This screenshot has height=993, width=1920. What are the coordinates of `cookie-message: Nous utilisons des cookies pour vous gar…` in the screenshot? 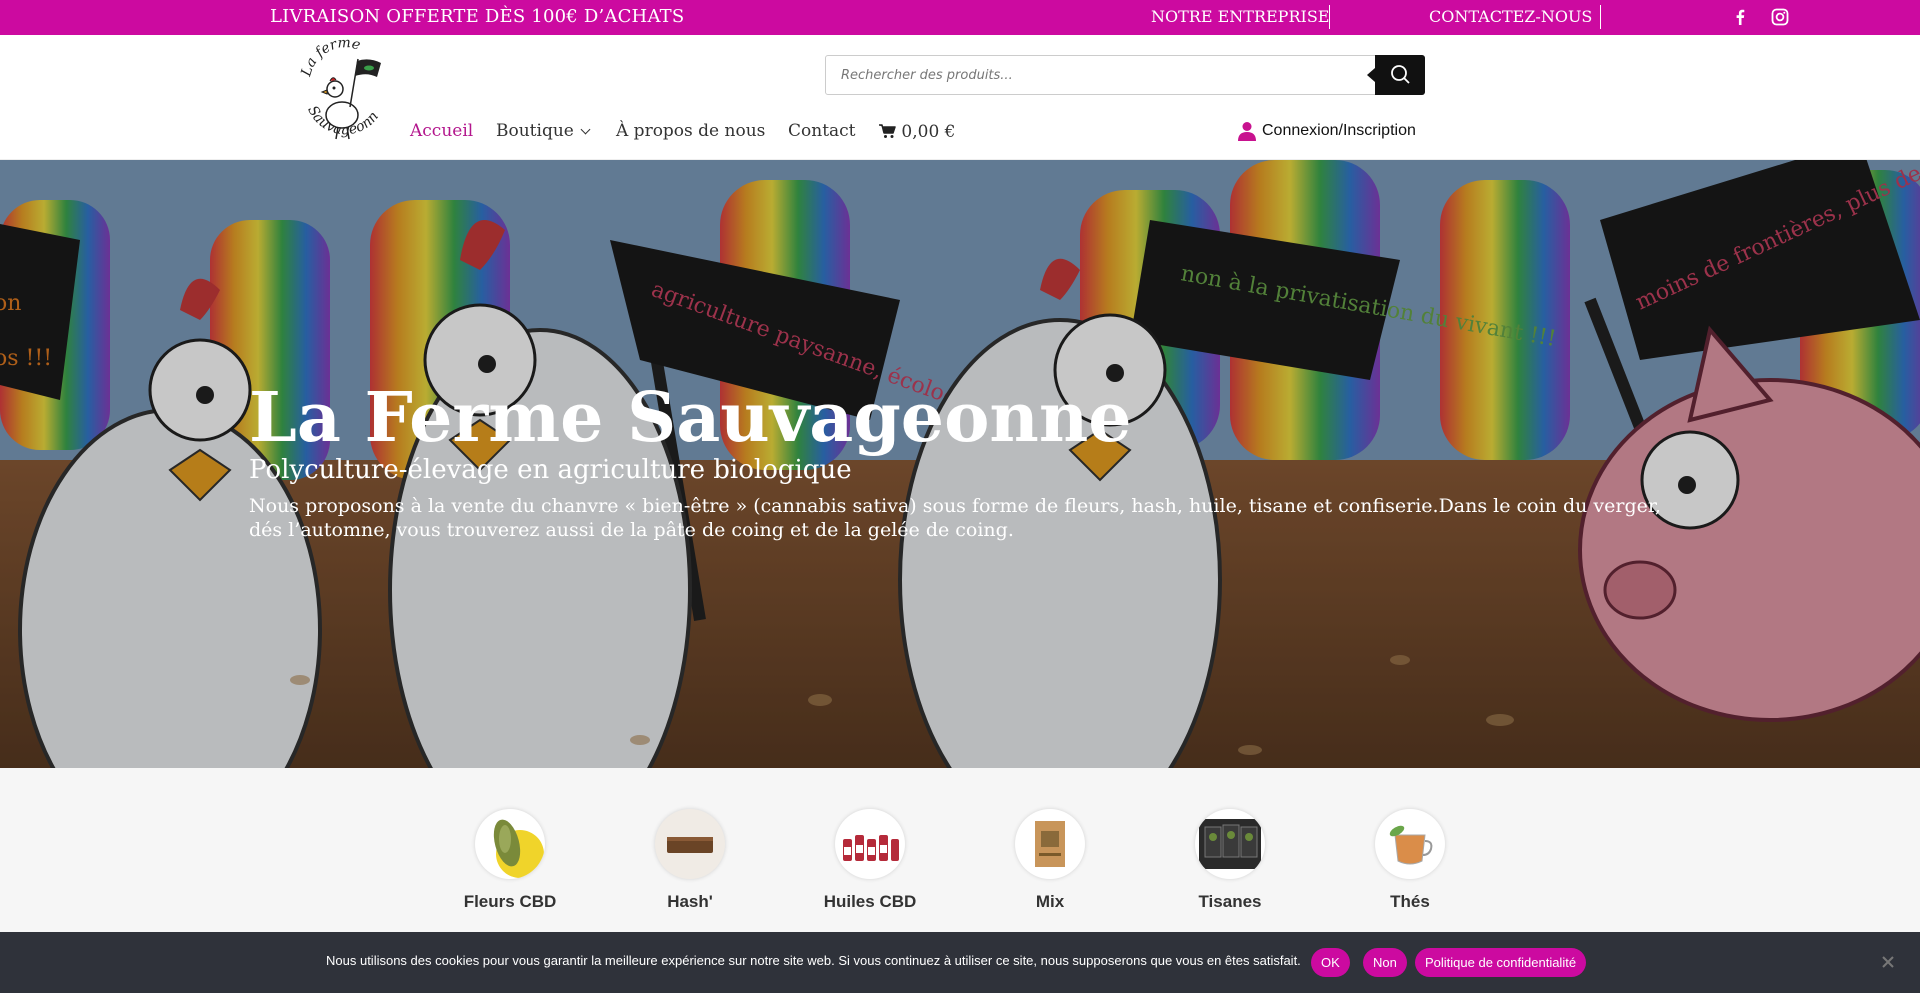 It's located at (813, 960).